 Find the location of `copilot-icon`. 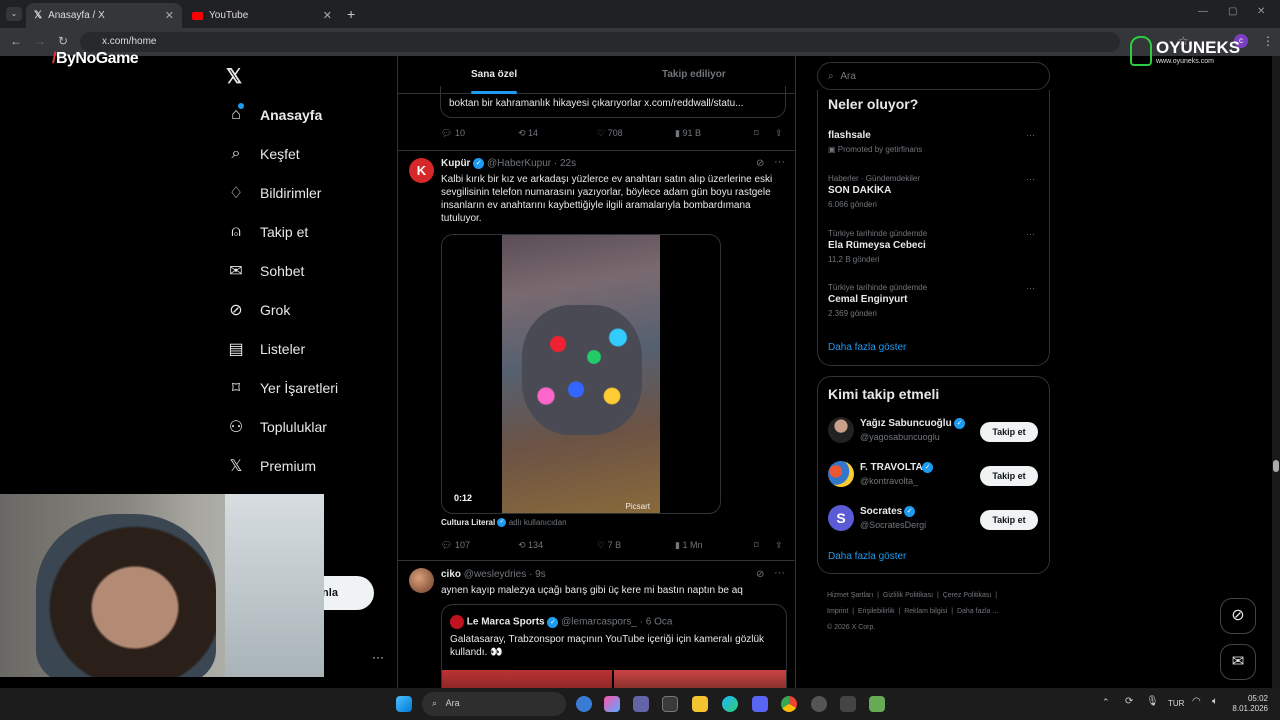

copilot-icon is located at coordinates (584, 704).